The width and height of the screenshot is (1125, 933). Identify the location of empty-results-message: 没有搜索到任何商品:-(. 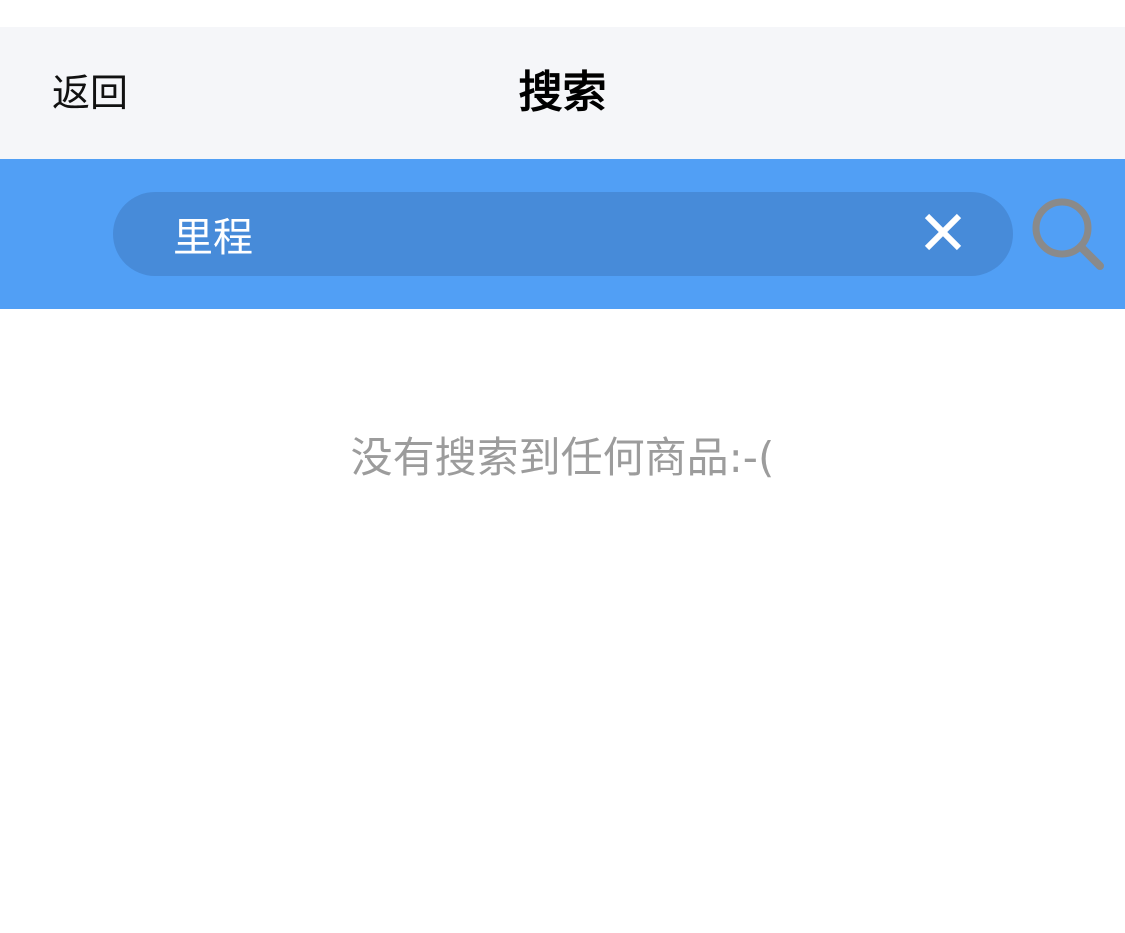
(562, 457).